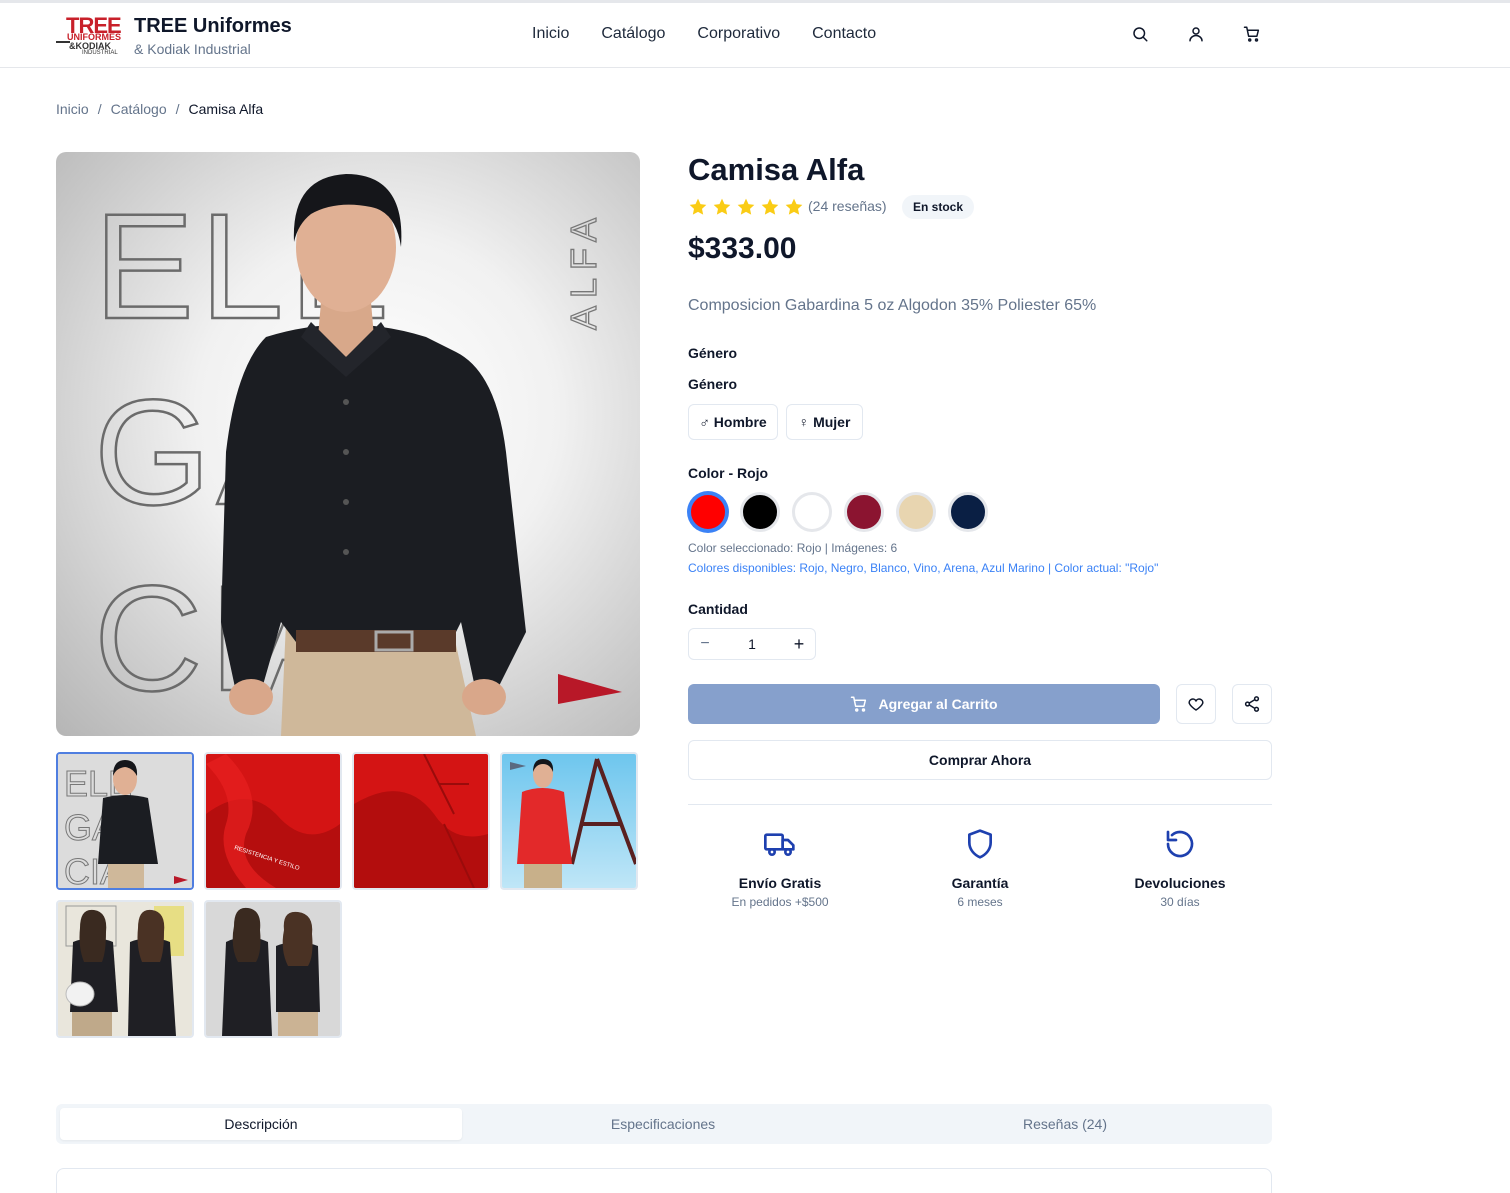  What do you see at coordinates (779, 844) in the screenshot?
I see `truck-icon` at bounding box center [779, 844].